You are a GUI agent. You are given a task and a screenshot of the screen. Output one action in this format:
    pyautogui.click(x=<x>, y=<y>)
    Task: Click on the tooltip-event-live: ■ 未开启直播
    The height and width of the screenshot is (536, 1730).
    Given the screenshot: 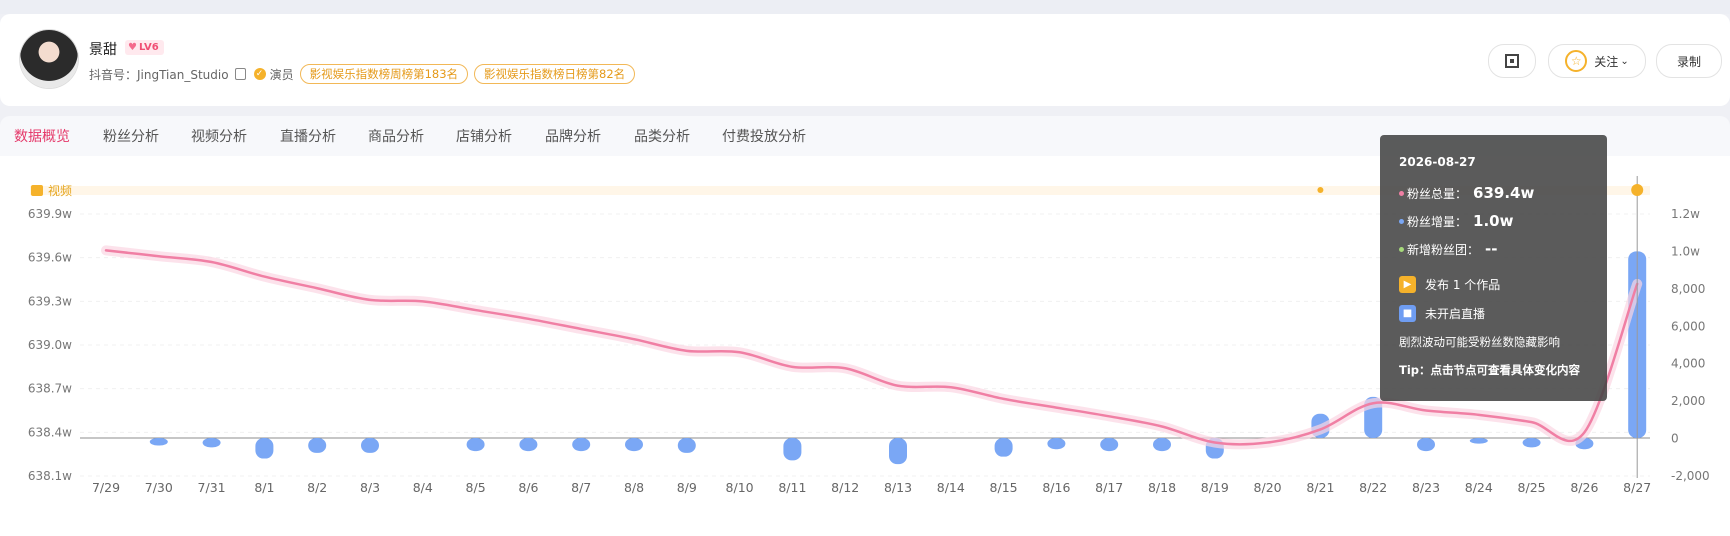 What is the action you would take?
    pyautogui.click(x=1493, y=313)
    